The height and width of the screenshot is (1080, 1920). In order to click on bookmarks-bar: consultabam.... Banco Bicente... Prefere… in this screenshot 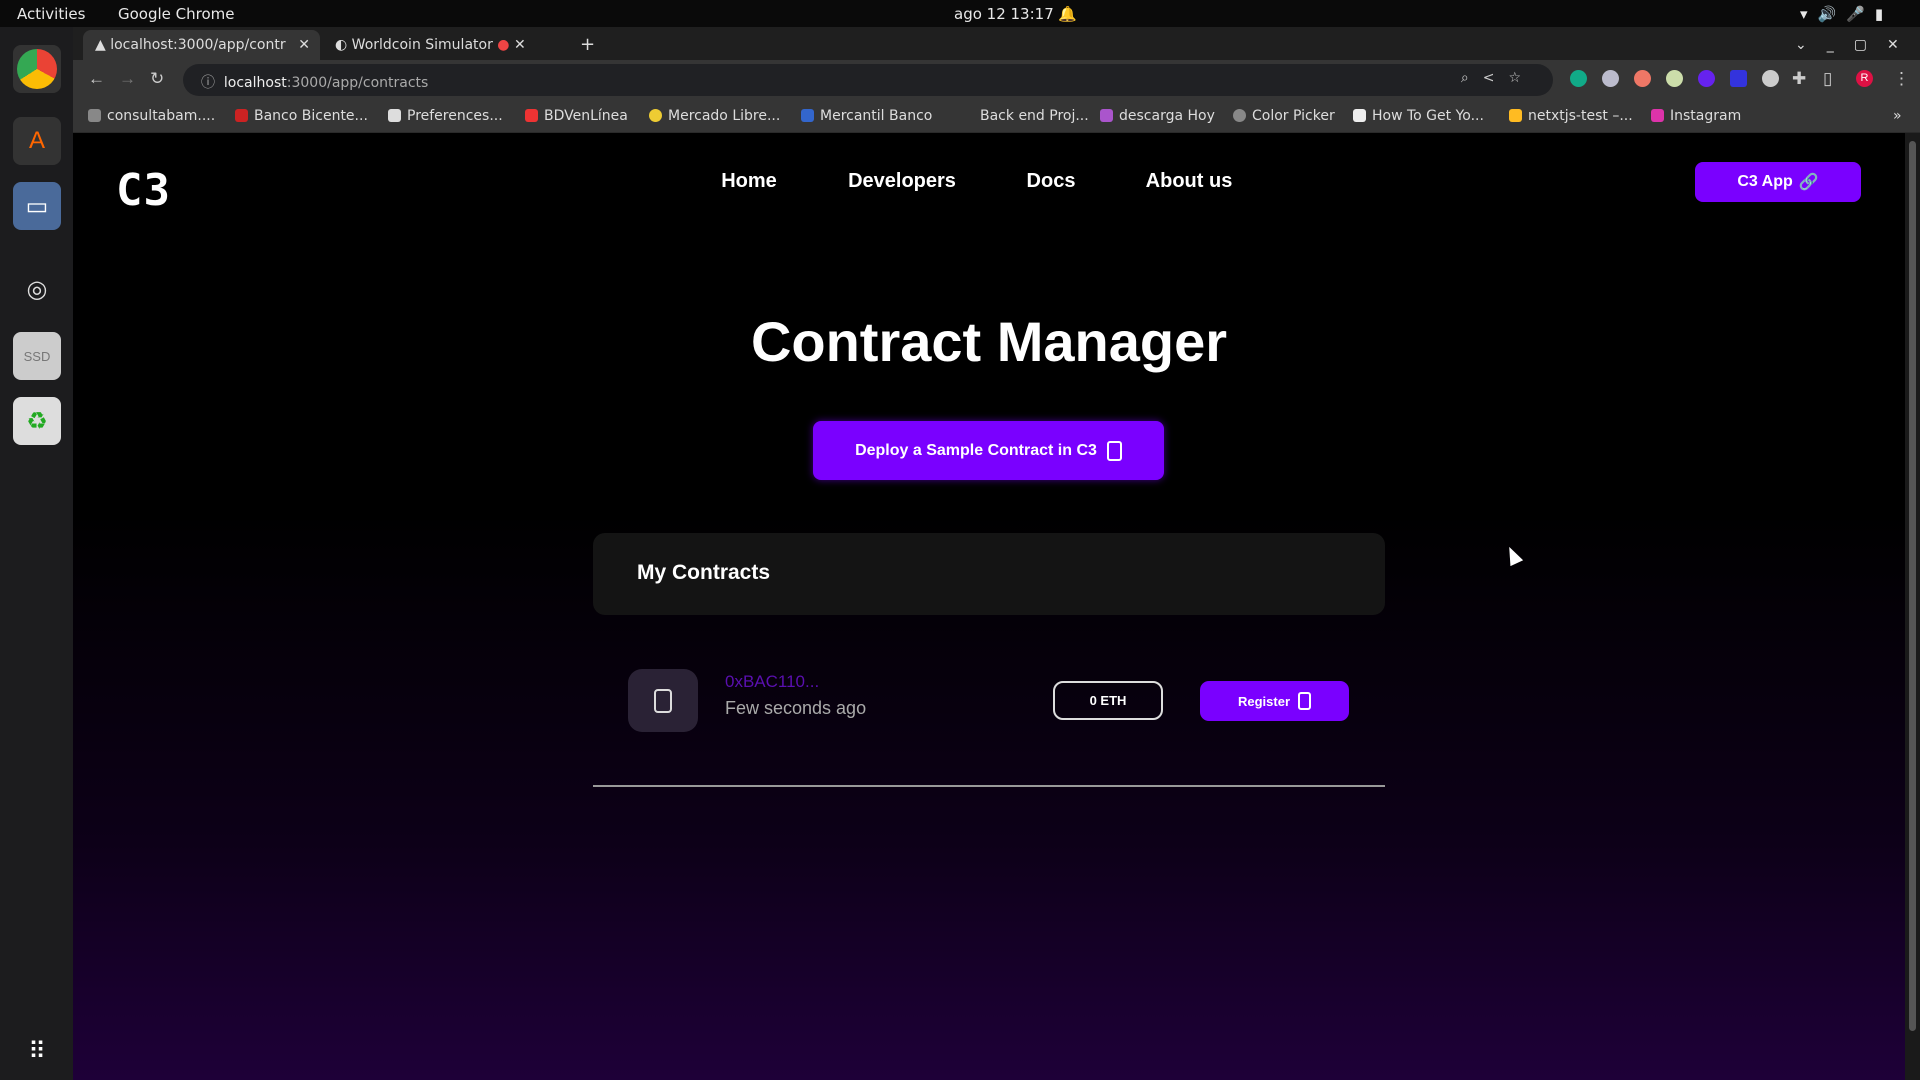, I will do `click(996, 116)`.